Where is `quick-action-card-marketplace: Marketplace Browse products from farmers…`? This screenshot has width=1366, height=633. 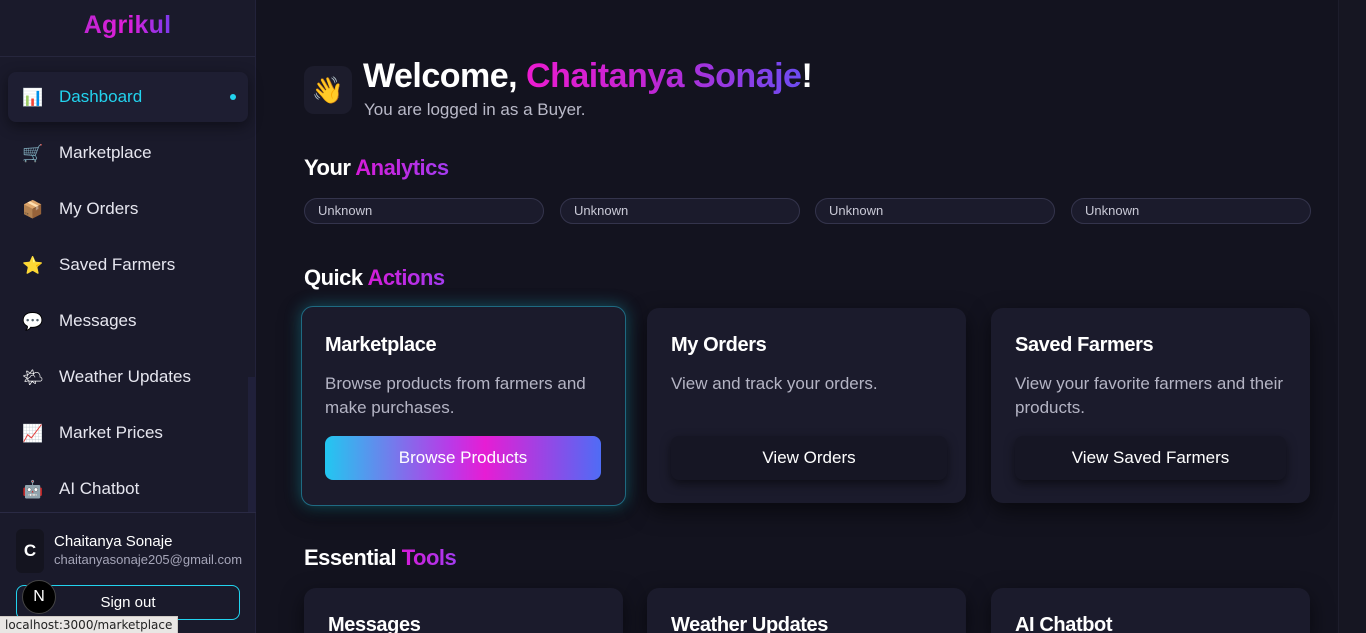
quick-action-card-marketplace: Marketplace Browse products from farmers… is located at coordinates (463, 406).